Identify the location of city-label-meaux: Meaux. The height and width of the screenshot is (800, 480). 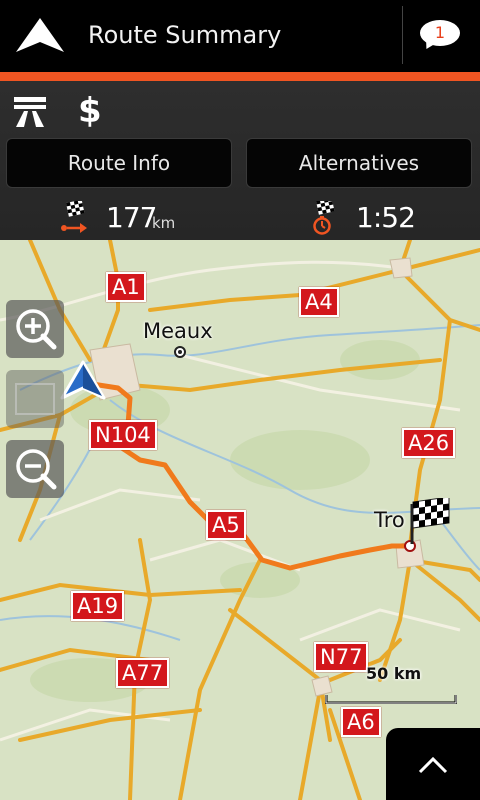
(178, 331).